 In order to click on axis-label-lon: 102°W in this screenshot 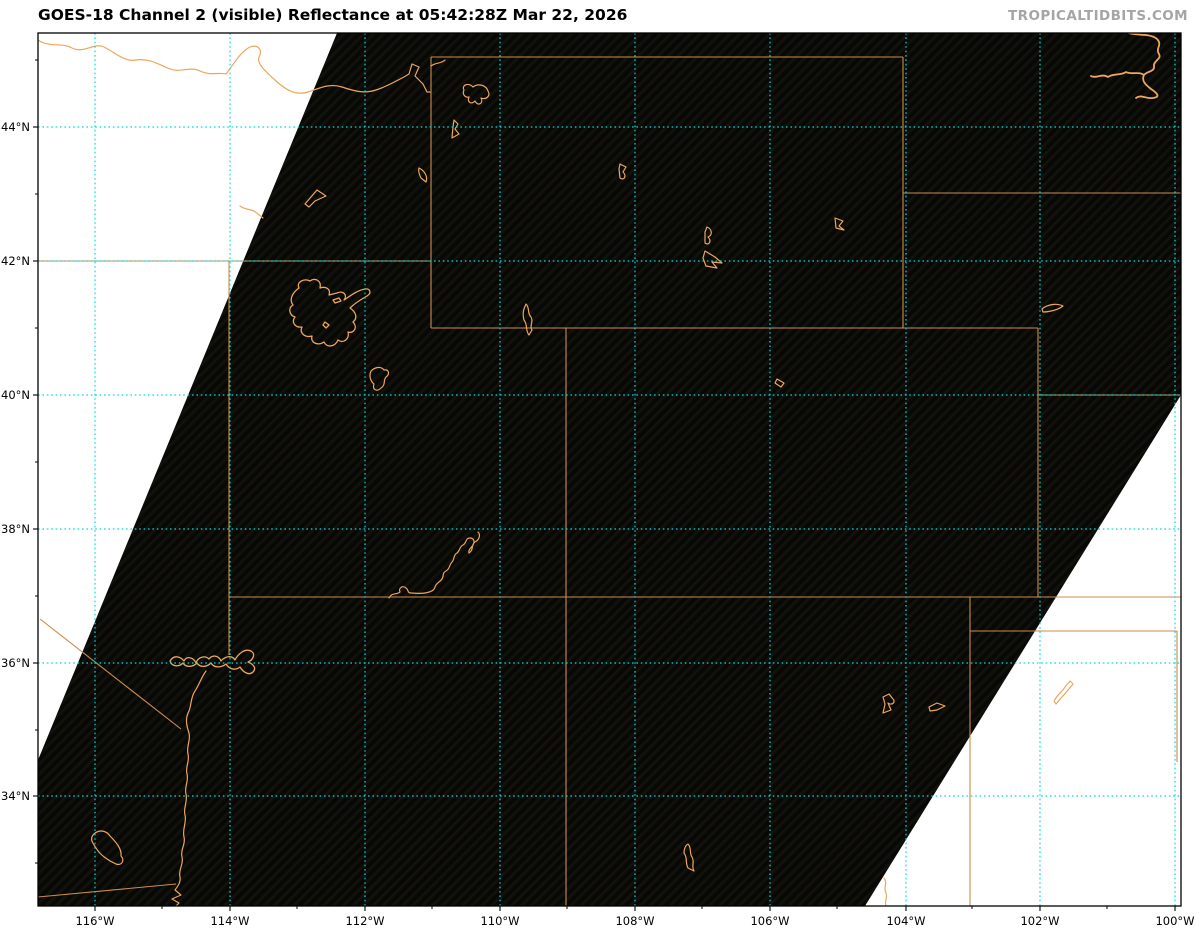, I will do `click(1039, 921)`.